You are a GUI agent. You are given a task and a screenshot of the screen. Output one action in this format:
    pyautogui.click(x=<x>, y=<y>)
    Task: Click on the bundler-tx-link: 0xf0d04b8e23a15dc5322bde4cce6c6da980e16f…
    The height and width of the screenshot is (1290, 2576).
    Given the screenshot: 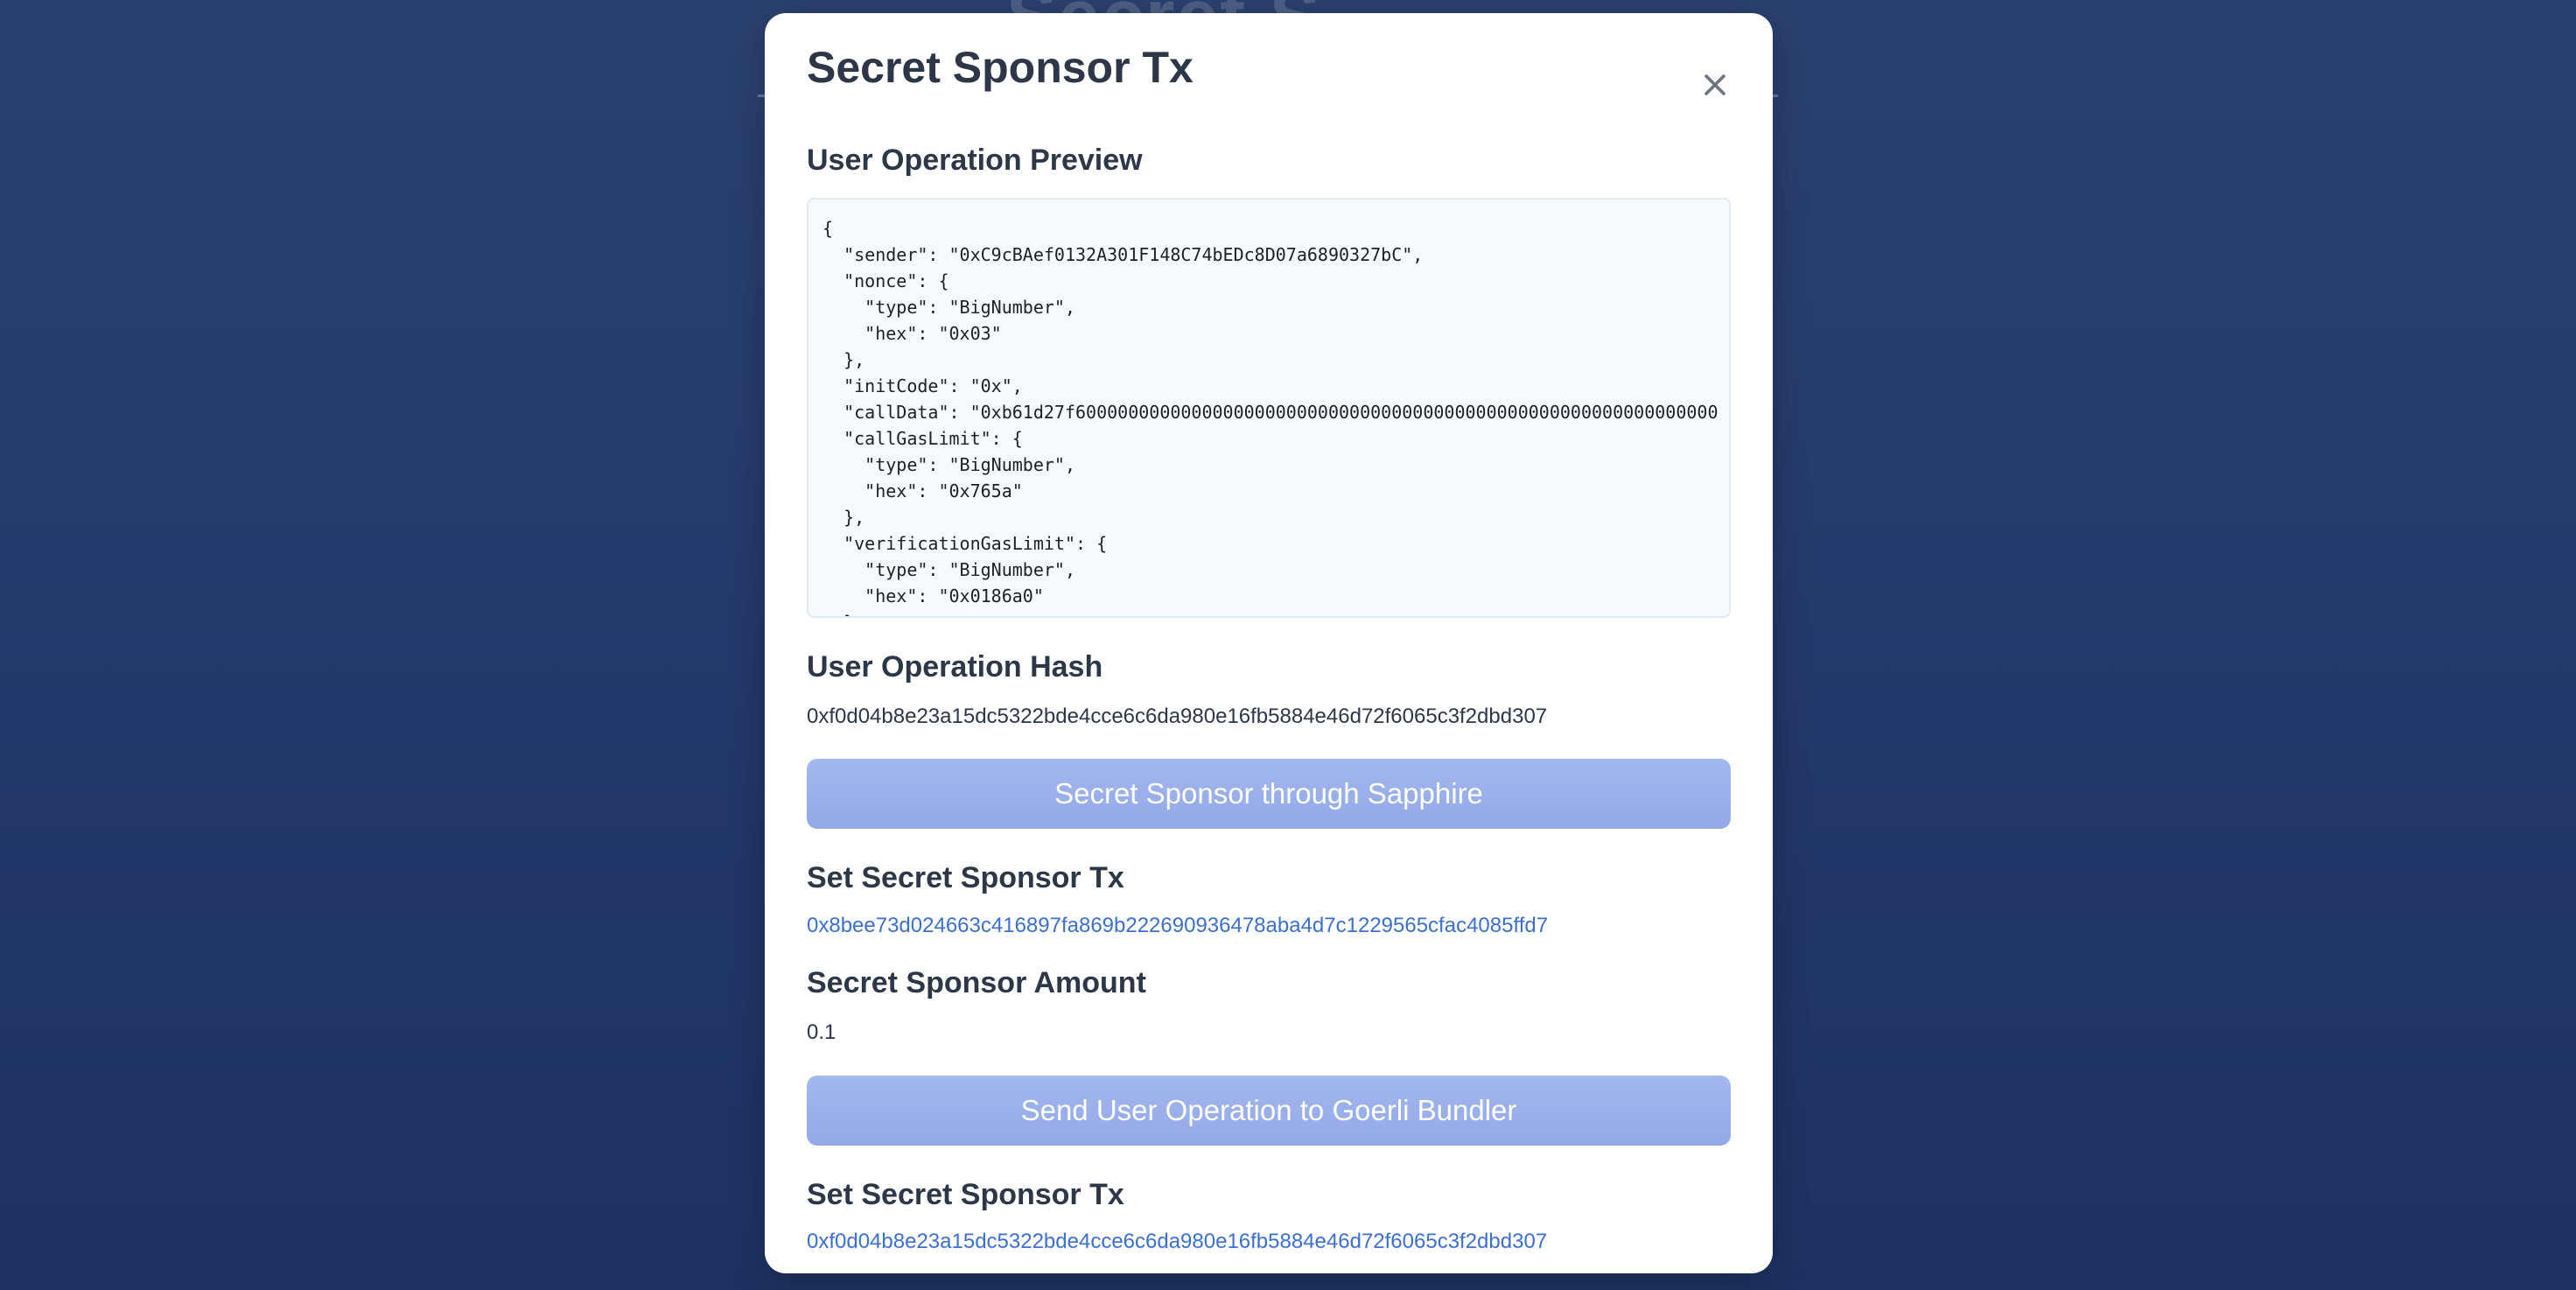 What is the action you would take?
    pyautogui.click(x=1177, y=1242)
    